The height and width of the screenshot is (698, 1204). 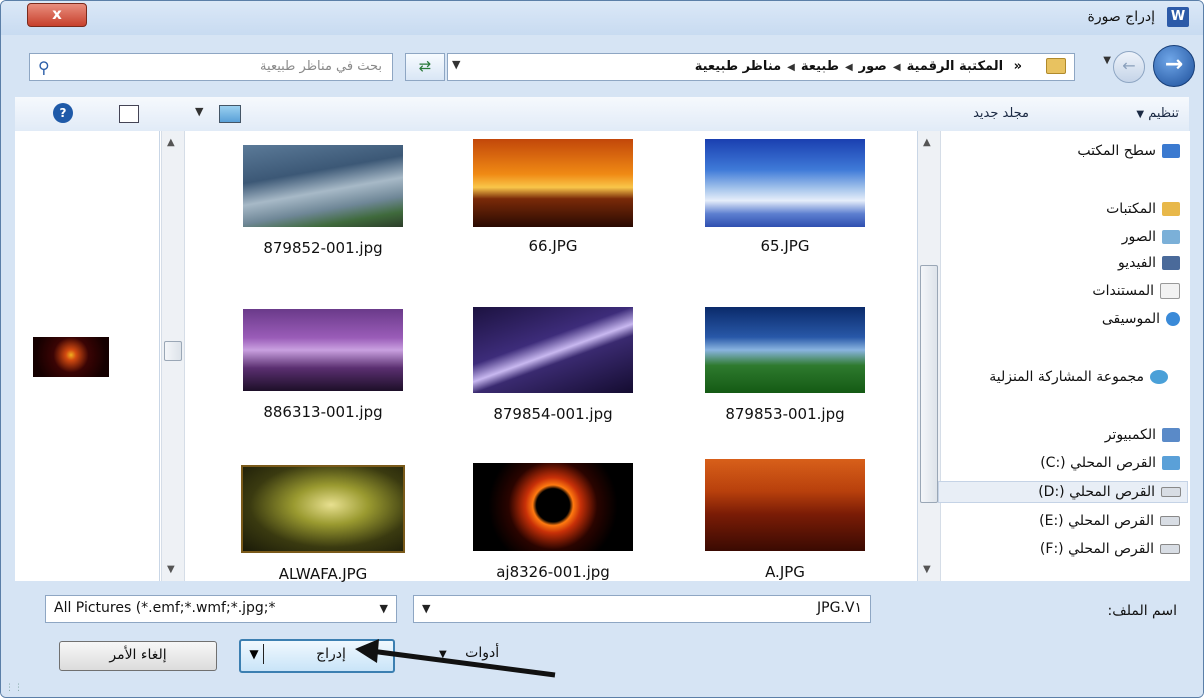 What do you see at coordinates (785, 197) in the screenshot?
I see `file-item: 65.JPG` at bounding box center [785, 197].